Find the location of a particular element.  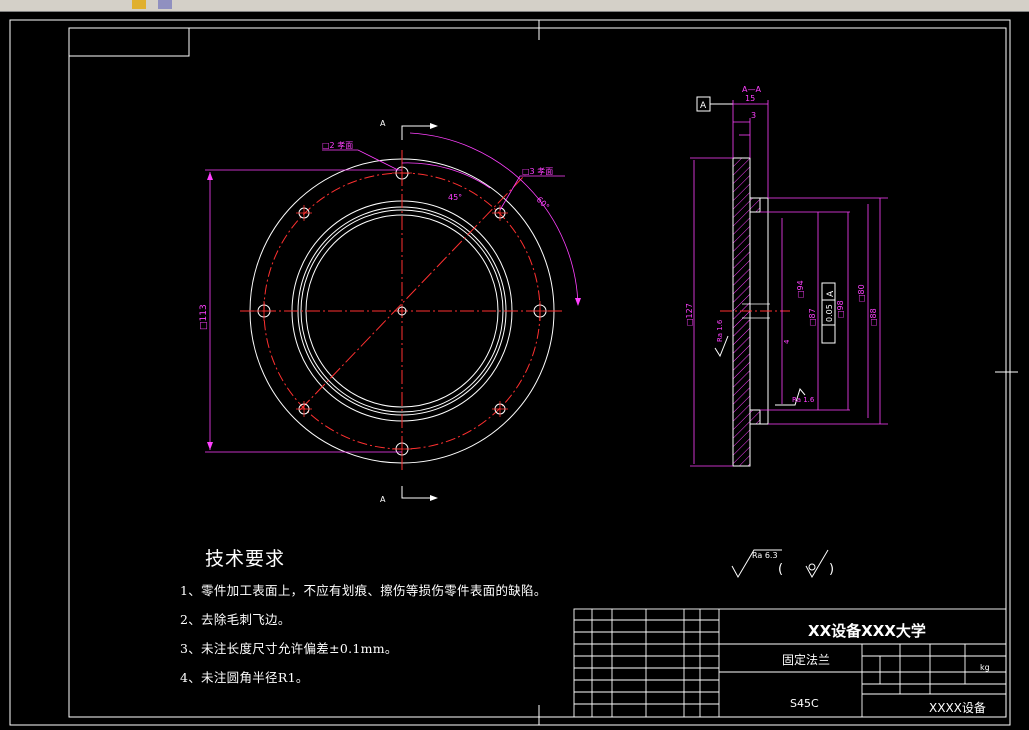

tech-requirement-3: 3、未注长度尺寸允许偏差±0.1mm。 is located at coordinates (289, 648).